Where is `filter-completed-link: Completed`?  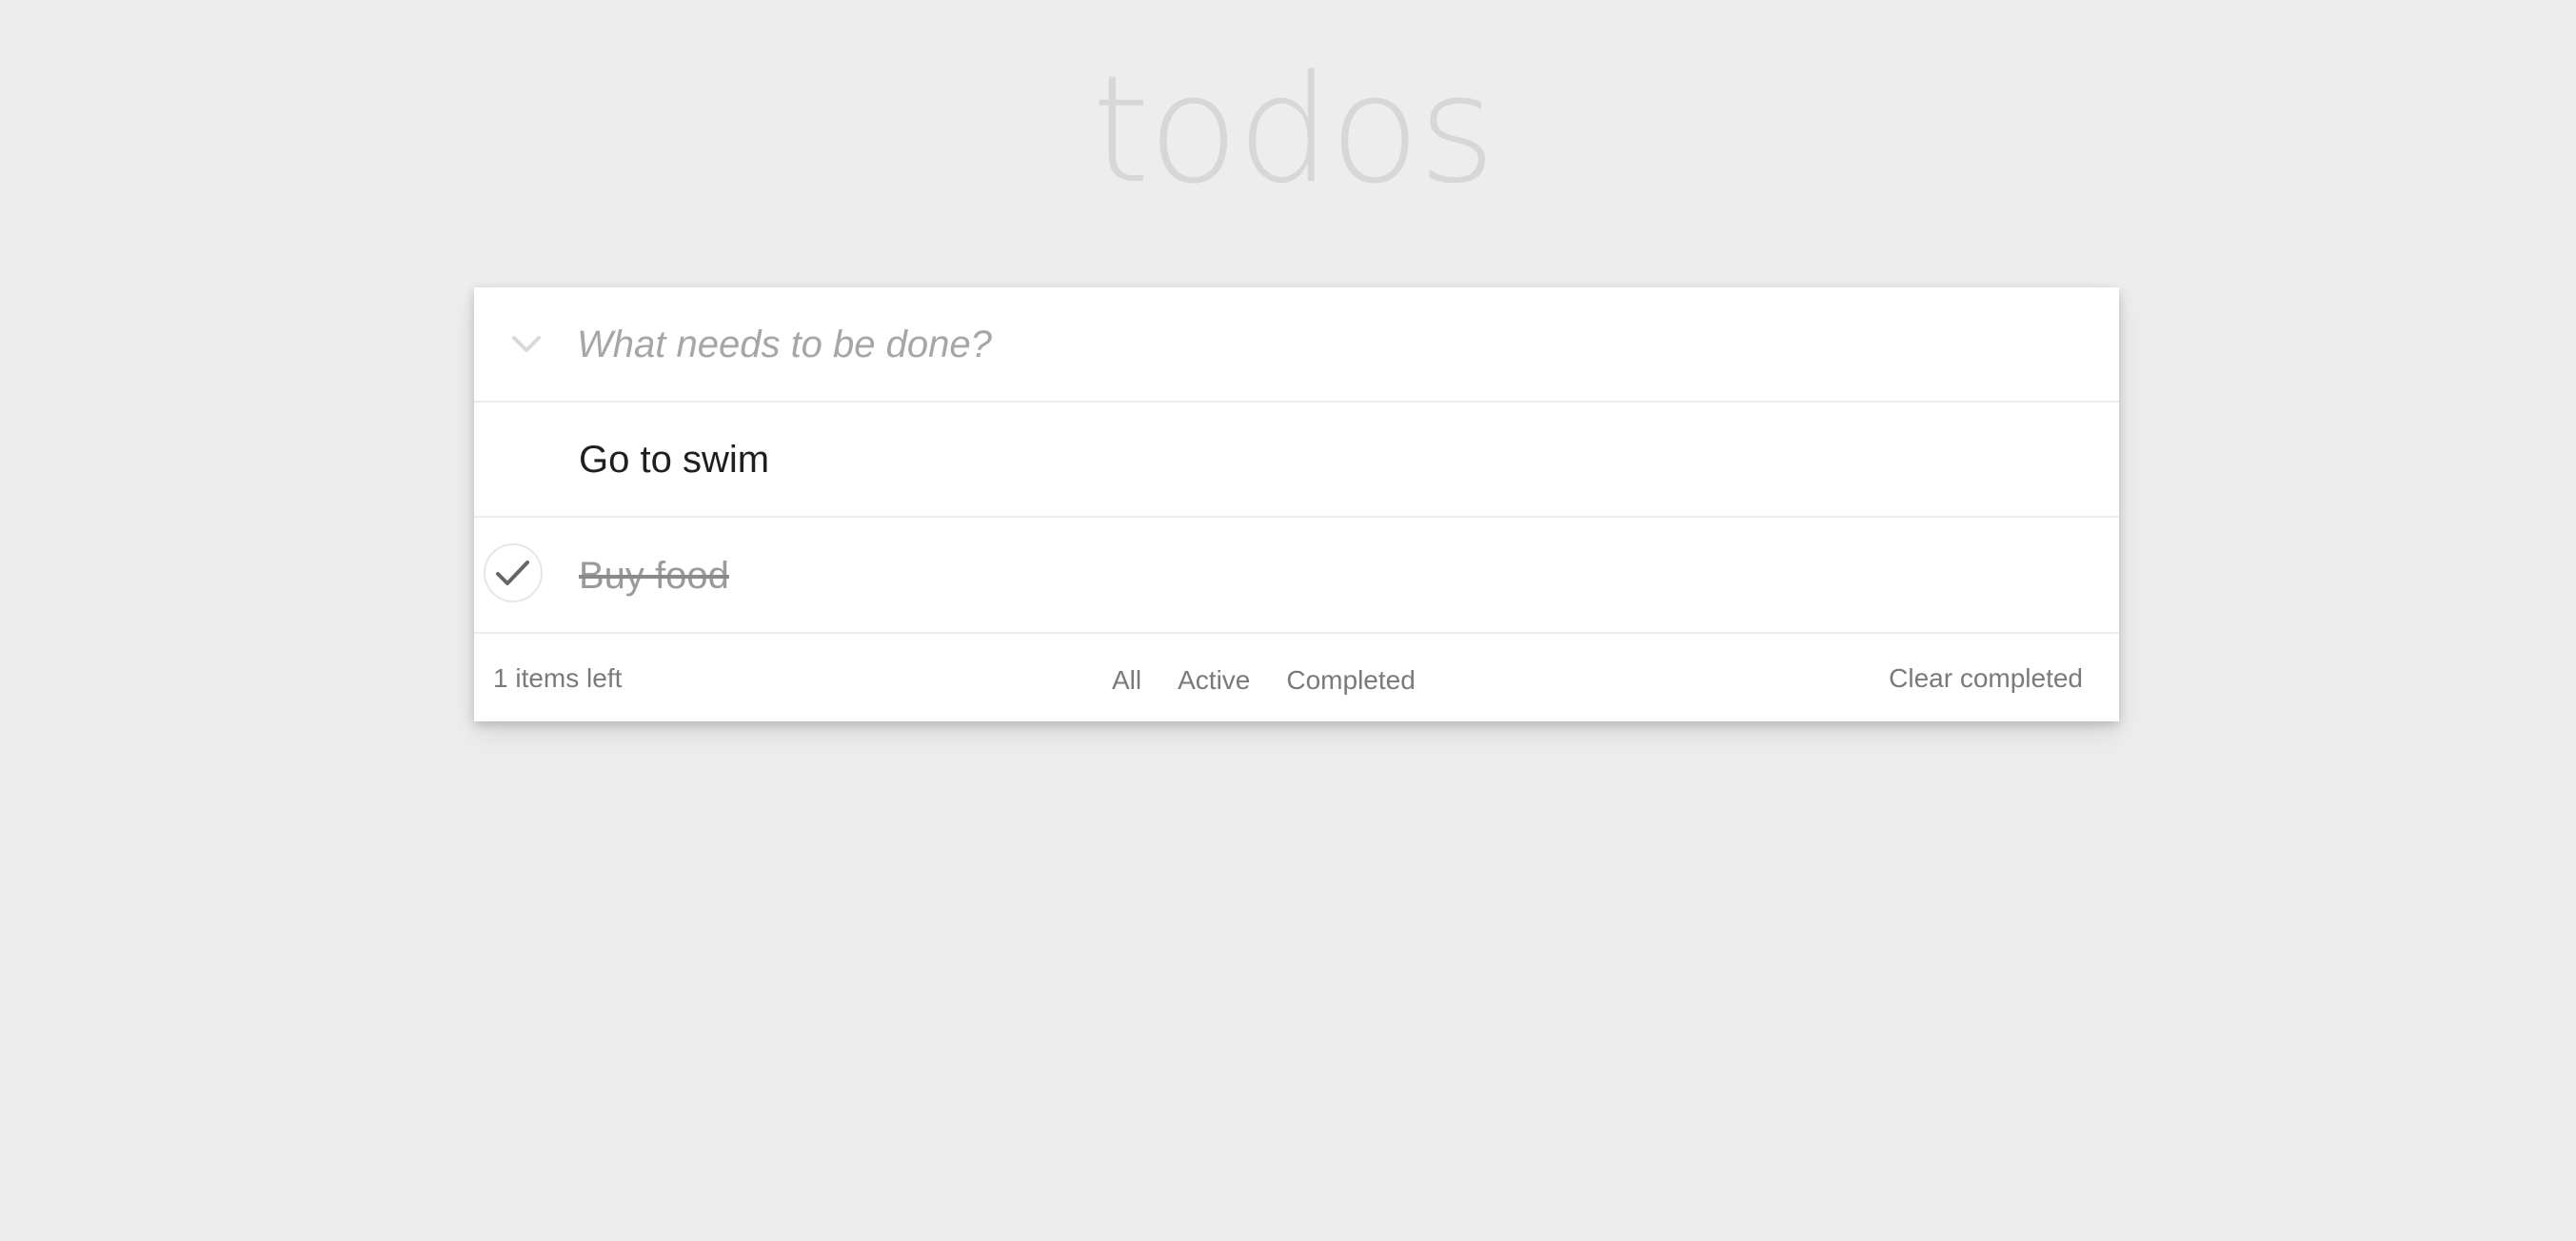
filter-completed-link: Completed is located at coordinates (1350, 678).